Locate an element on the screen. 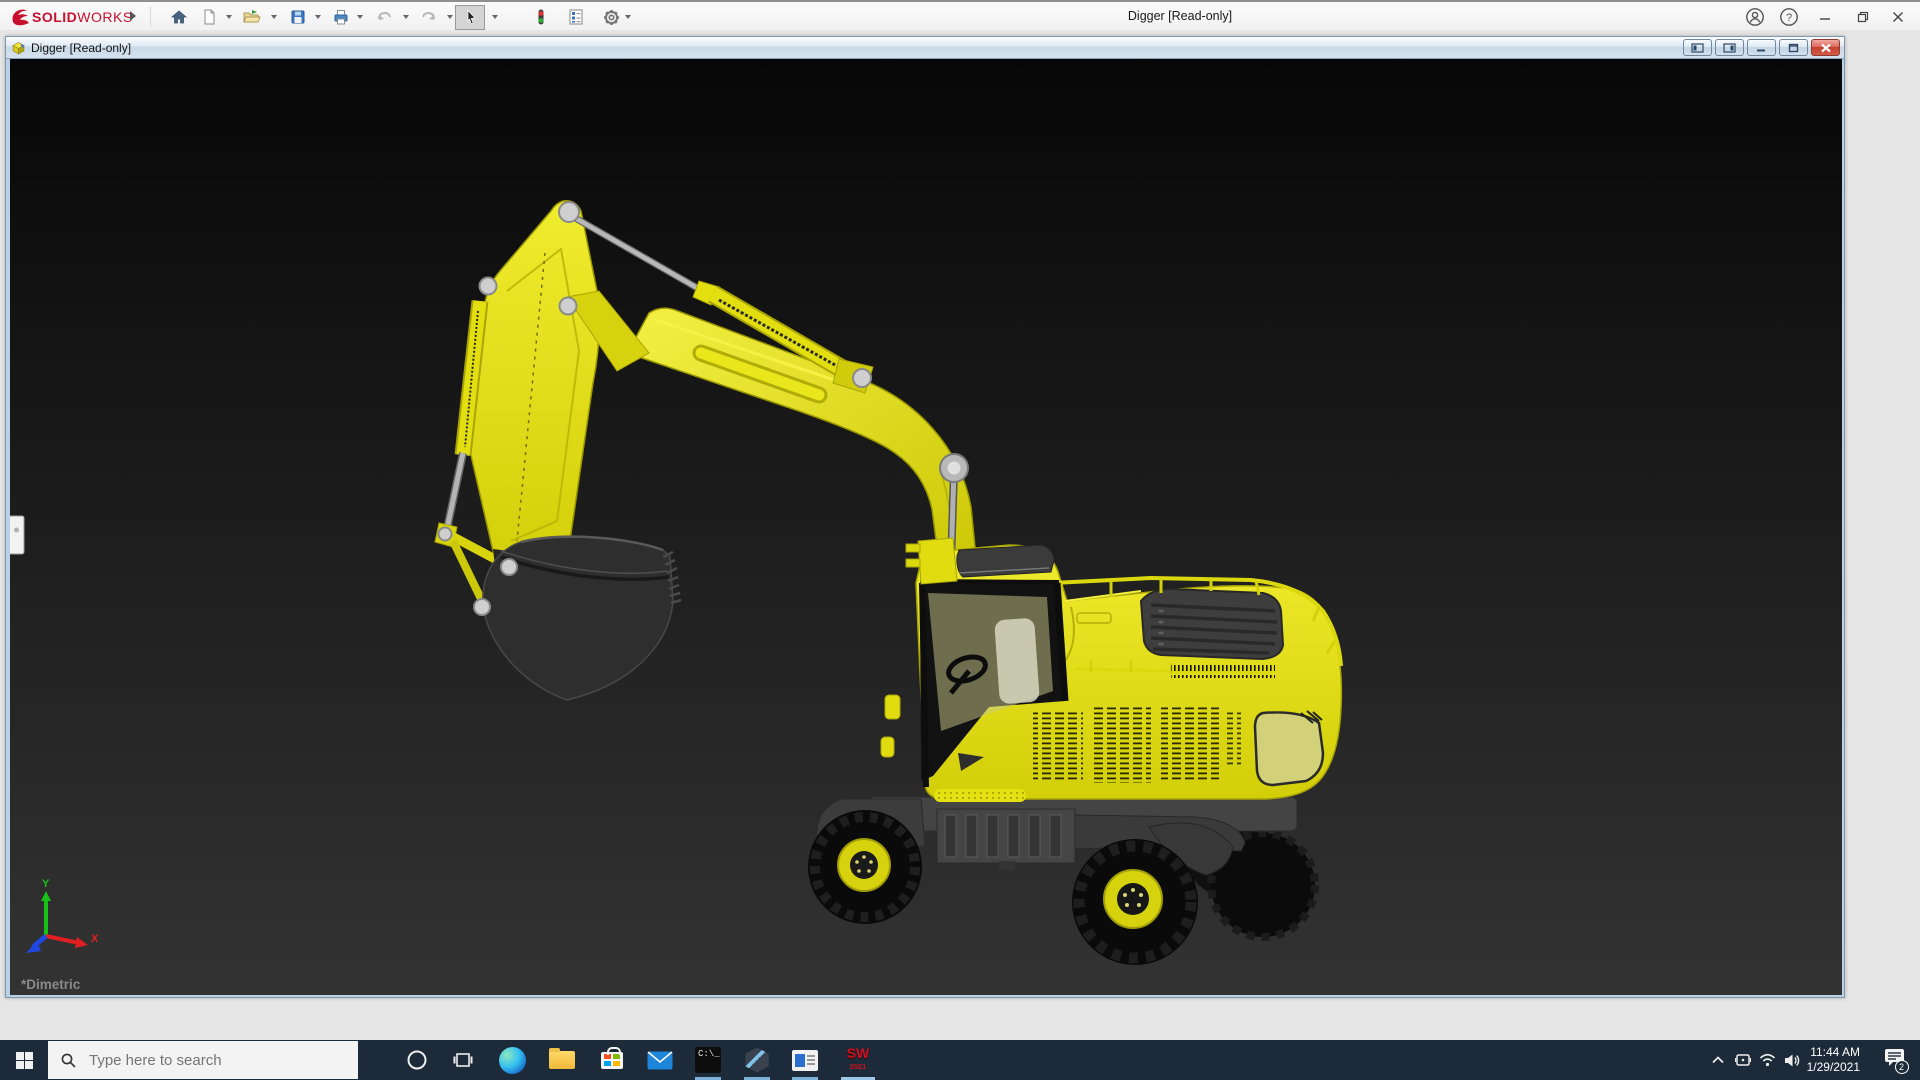 Image resolution: width=1920 pixels, height=1080 pixels. solidworks-mark-icon is located at coordinates (20, 17).